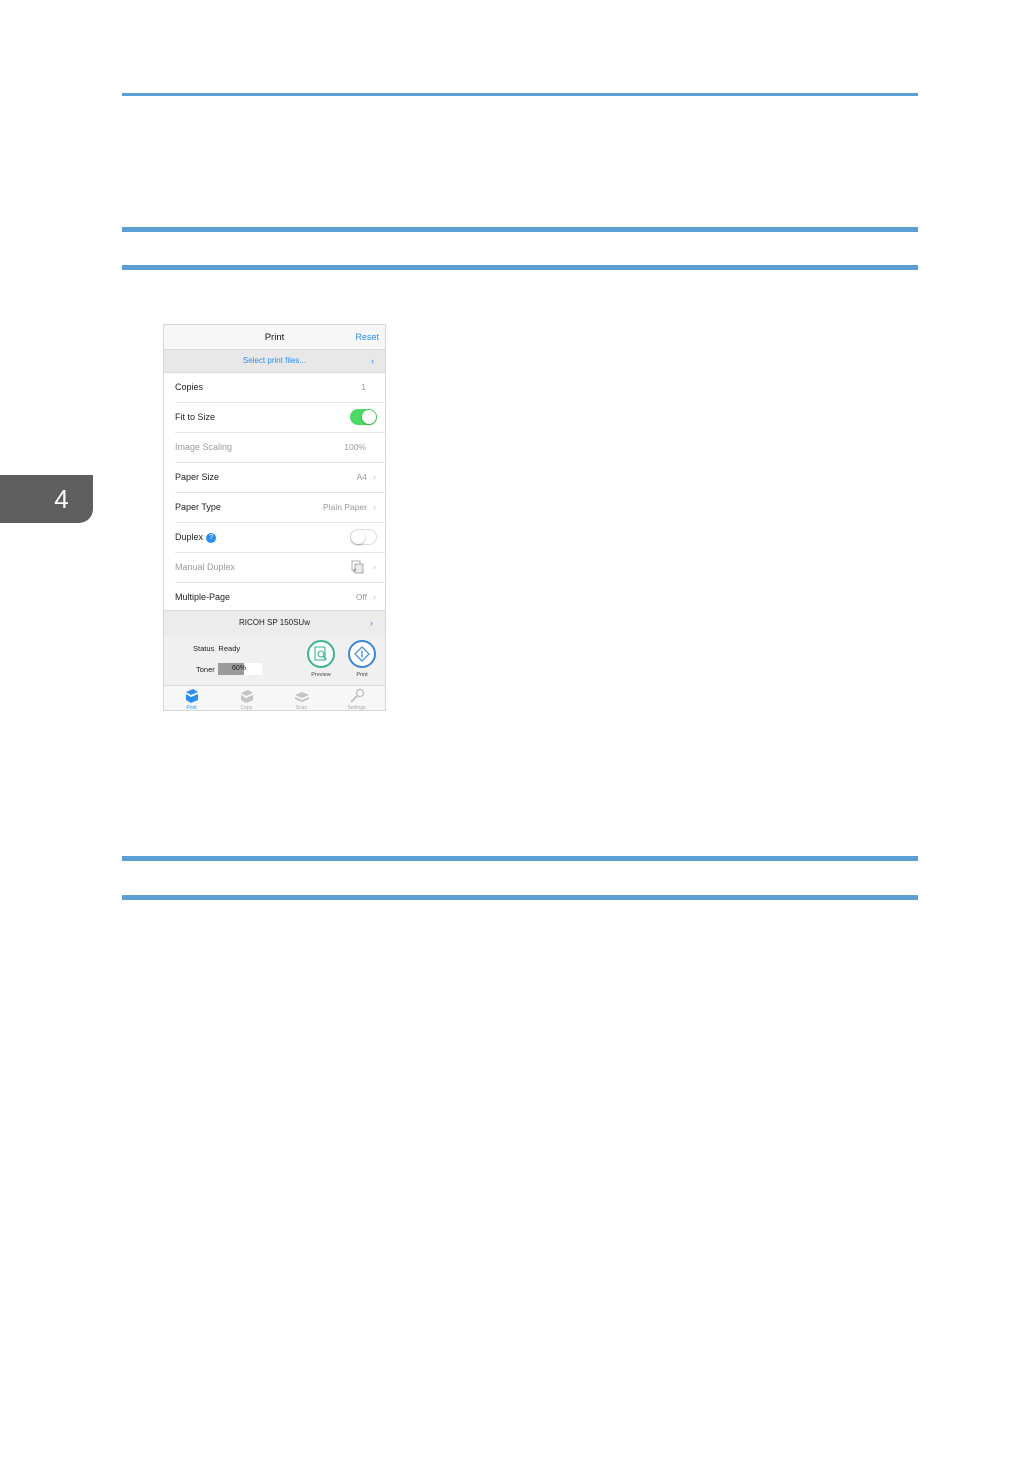  What do you see at coordinates (191, 708) in the screenshot?
I see `tab-label: Print` at bounding box center [191, 708].